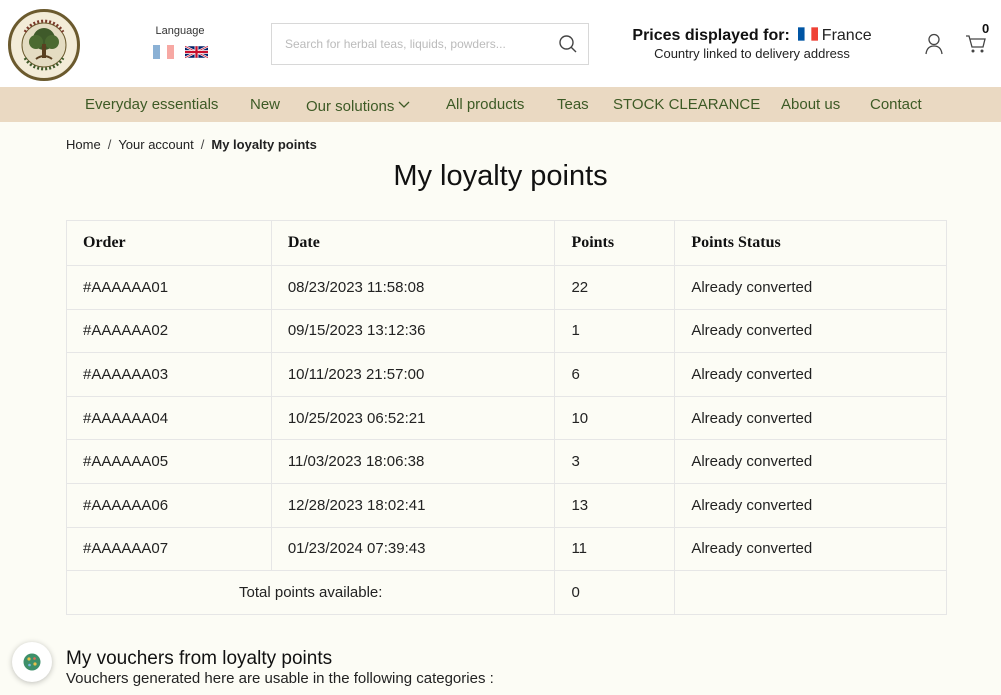 Image resolution: width=1001 pixels, height=695 pixels. I want to click on site-logo, so click(44, 45).